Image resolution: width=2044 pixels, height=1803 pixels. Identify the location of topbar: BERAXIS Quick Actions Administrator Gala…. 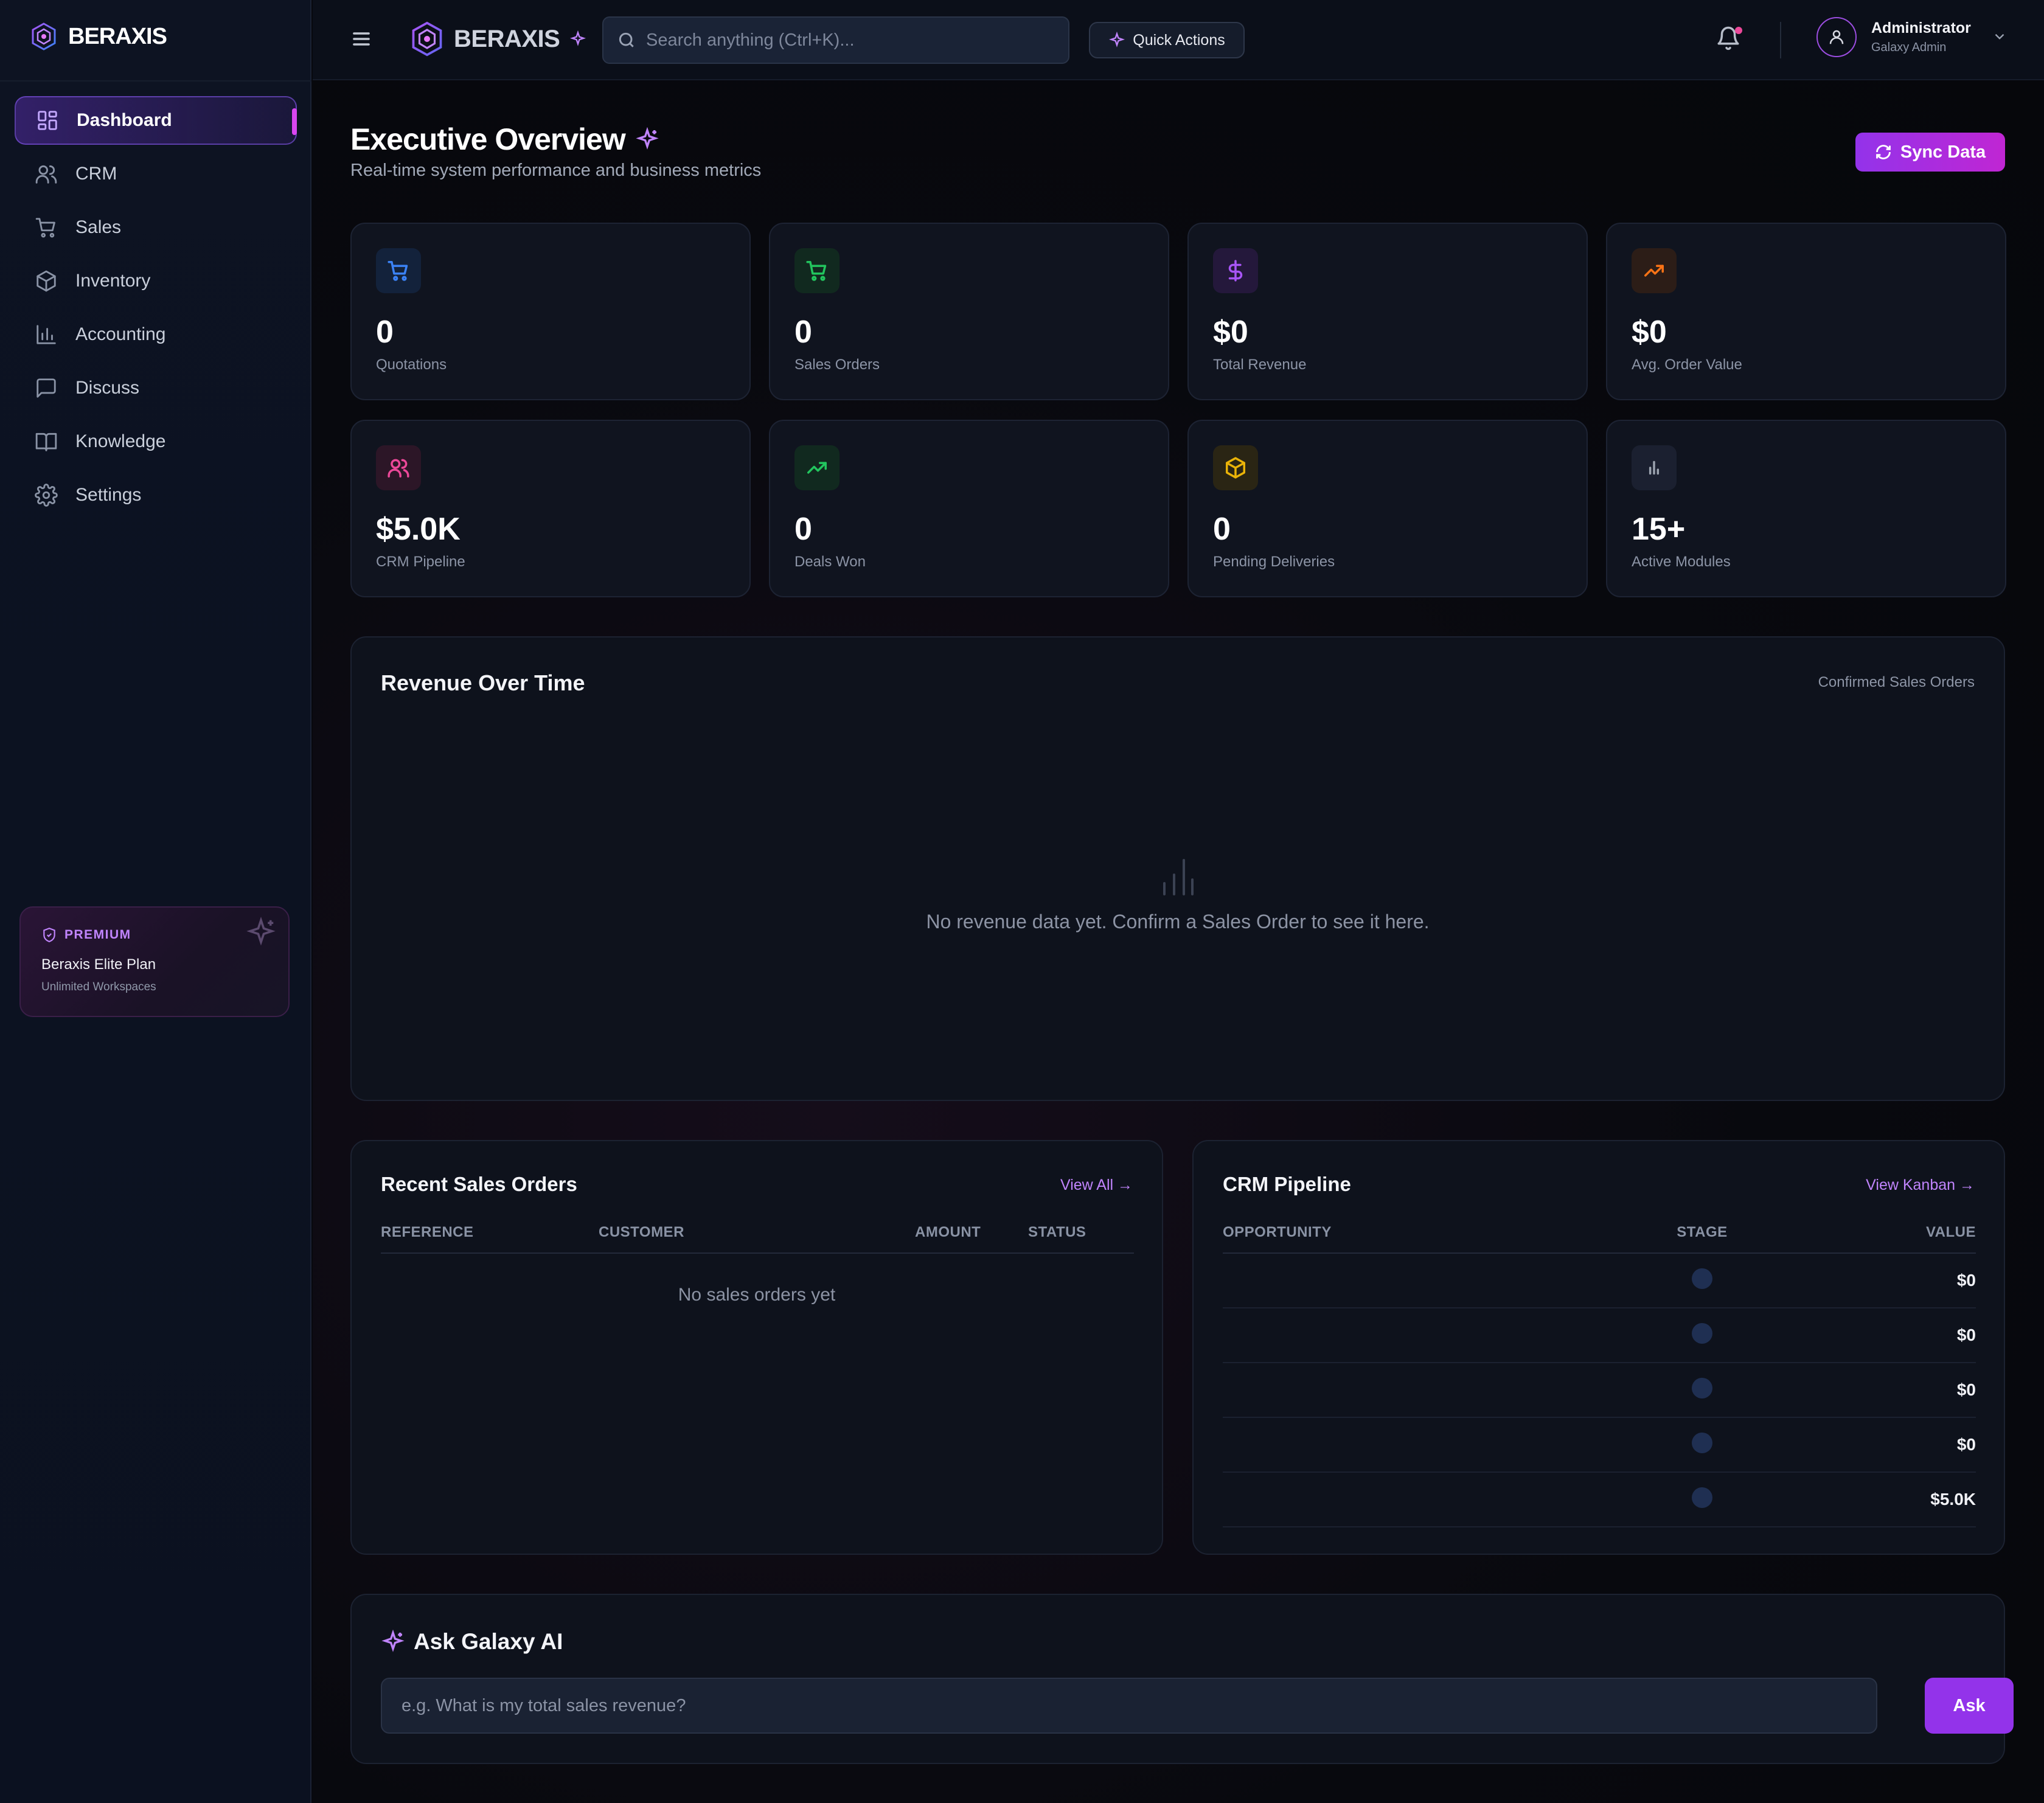
(1178, 40).